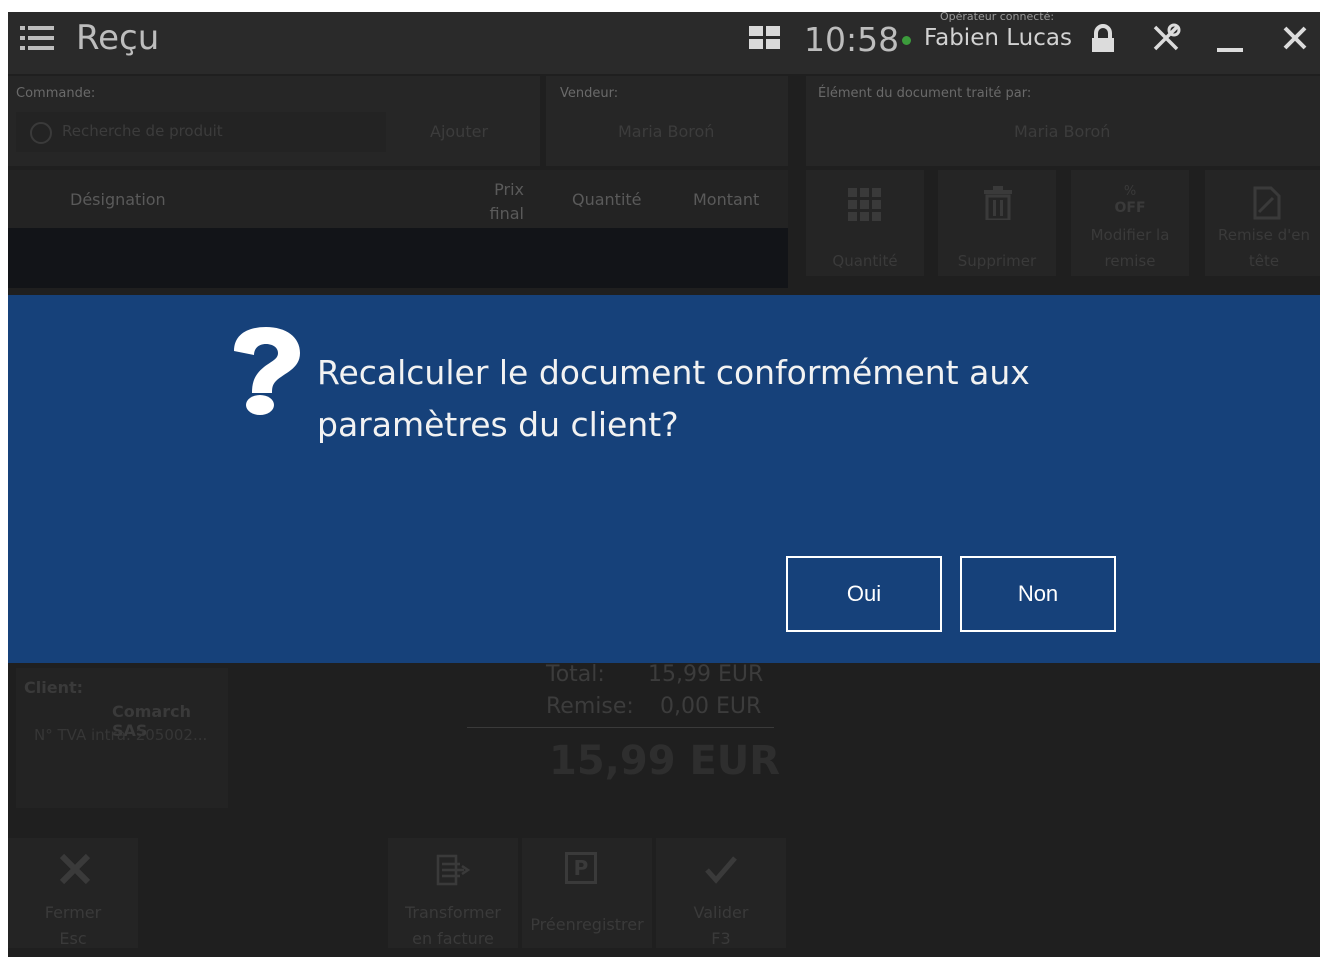 This screenshot has height=957, width=1320. I want to click on totals-divider, so click(620, 727).